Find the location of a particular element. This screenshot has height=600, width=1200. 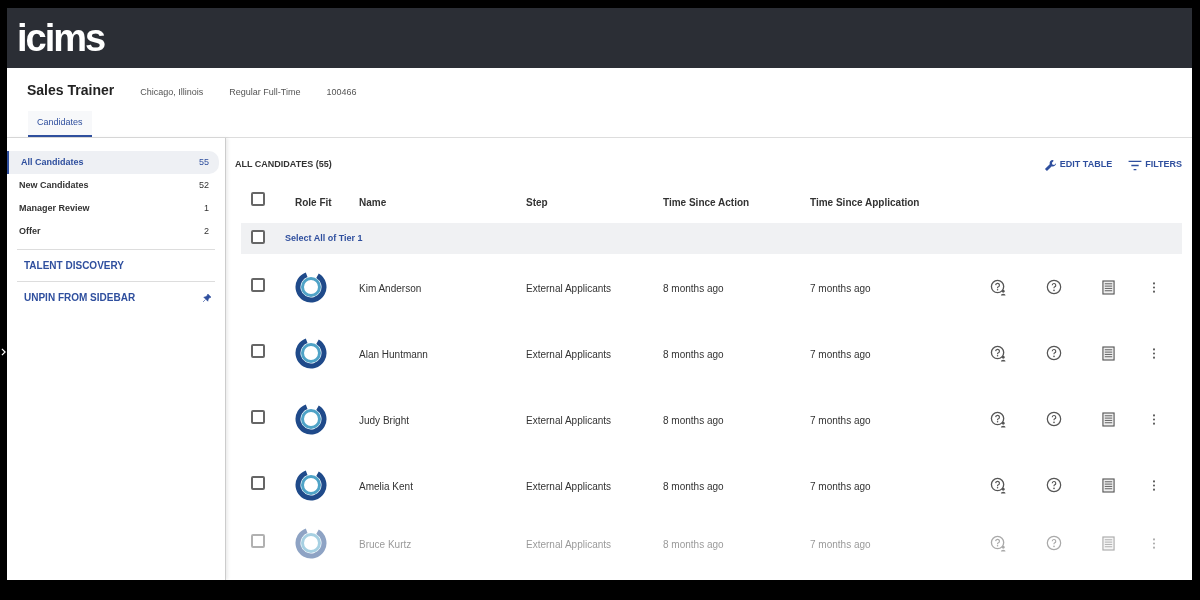

table-cell: Alan Huntmann is located at coordinates (393, 354).